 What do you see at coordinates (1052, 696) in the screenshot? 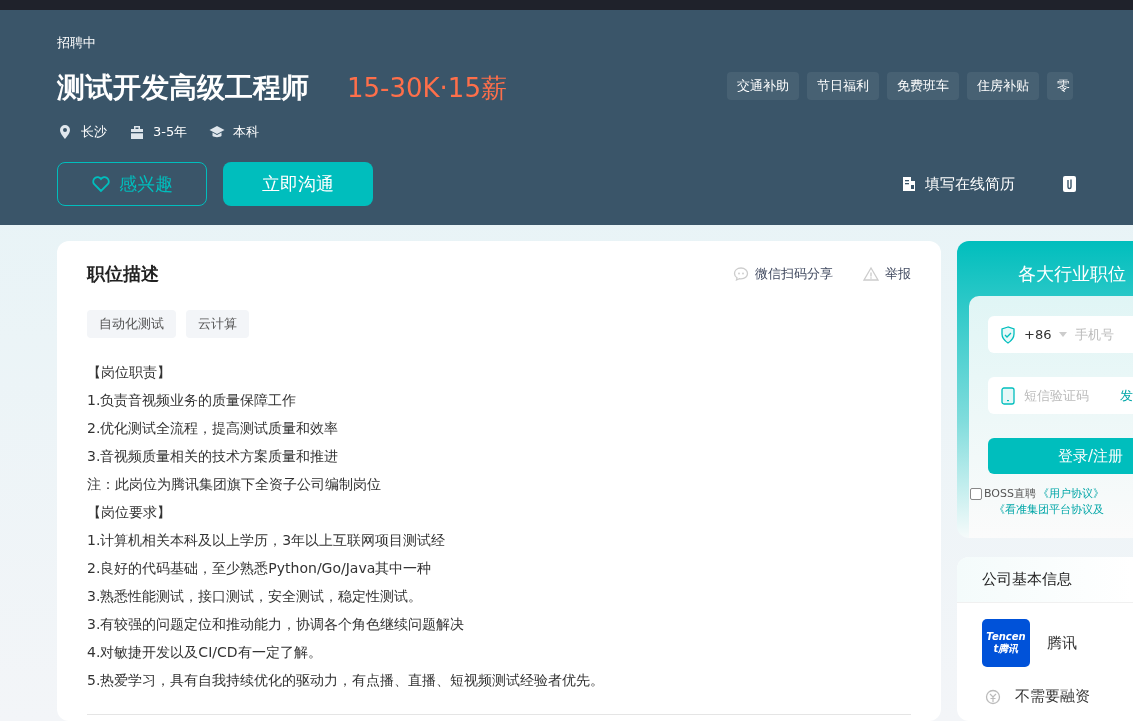
I see `funding-stage: 不需要融资` at bounding box center [1052, 696].